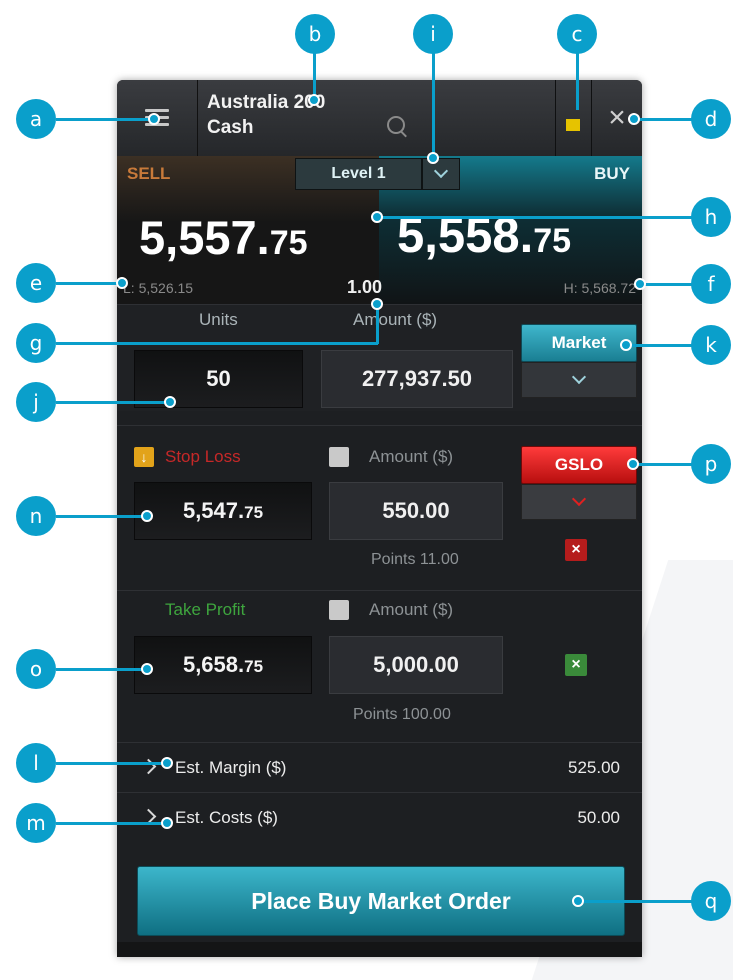 This screenshot has height=980, width=733. I want to click on callout-dot-m, so click(167, 823).